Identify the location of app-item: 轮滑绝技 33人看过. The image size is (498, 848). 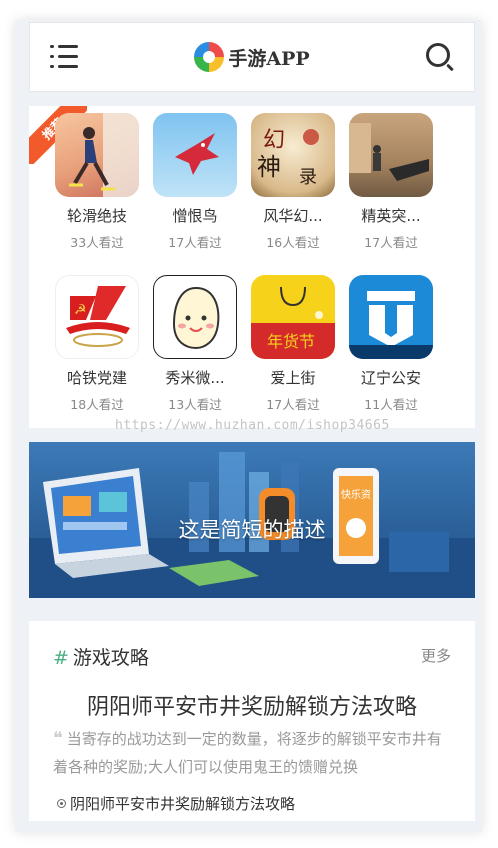
(97, 182).